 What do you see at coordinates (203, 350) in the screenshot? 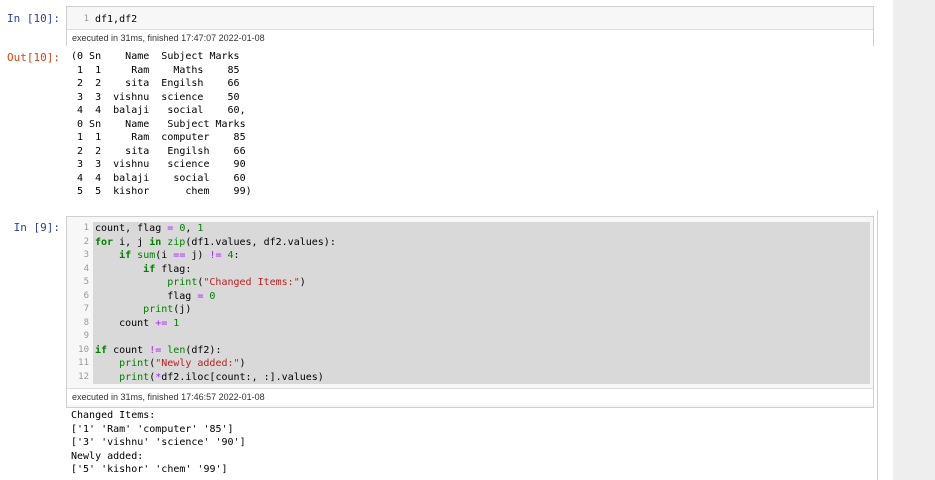
I see `code-token: (df2):` at bounding box center [203, 350].